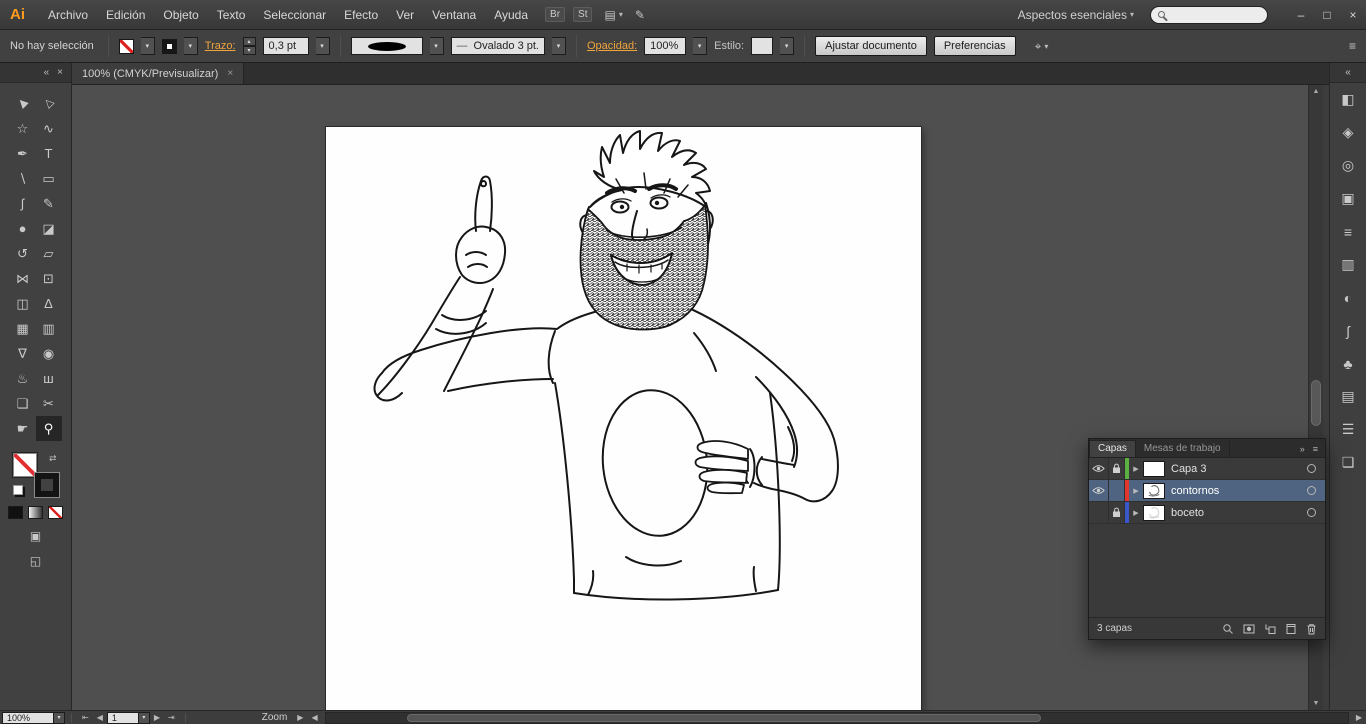 This screenshot has width=1366, height=724. Describe the element at coordinates (386, 46) in the screenshot. I see `brush-preview-field` at that location.